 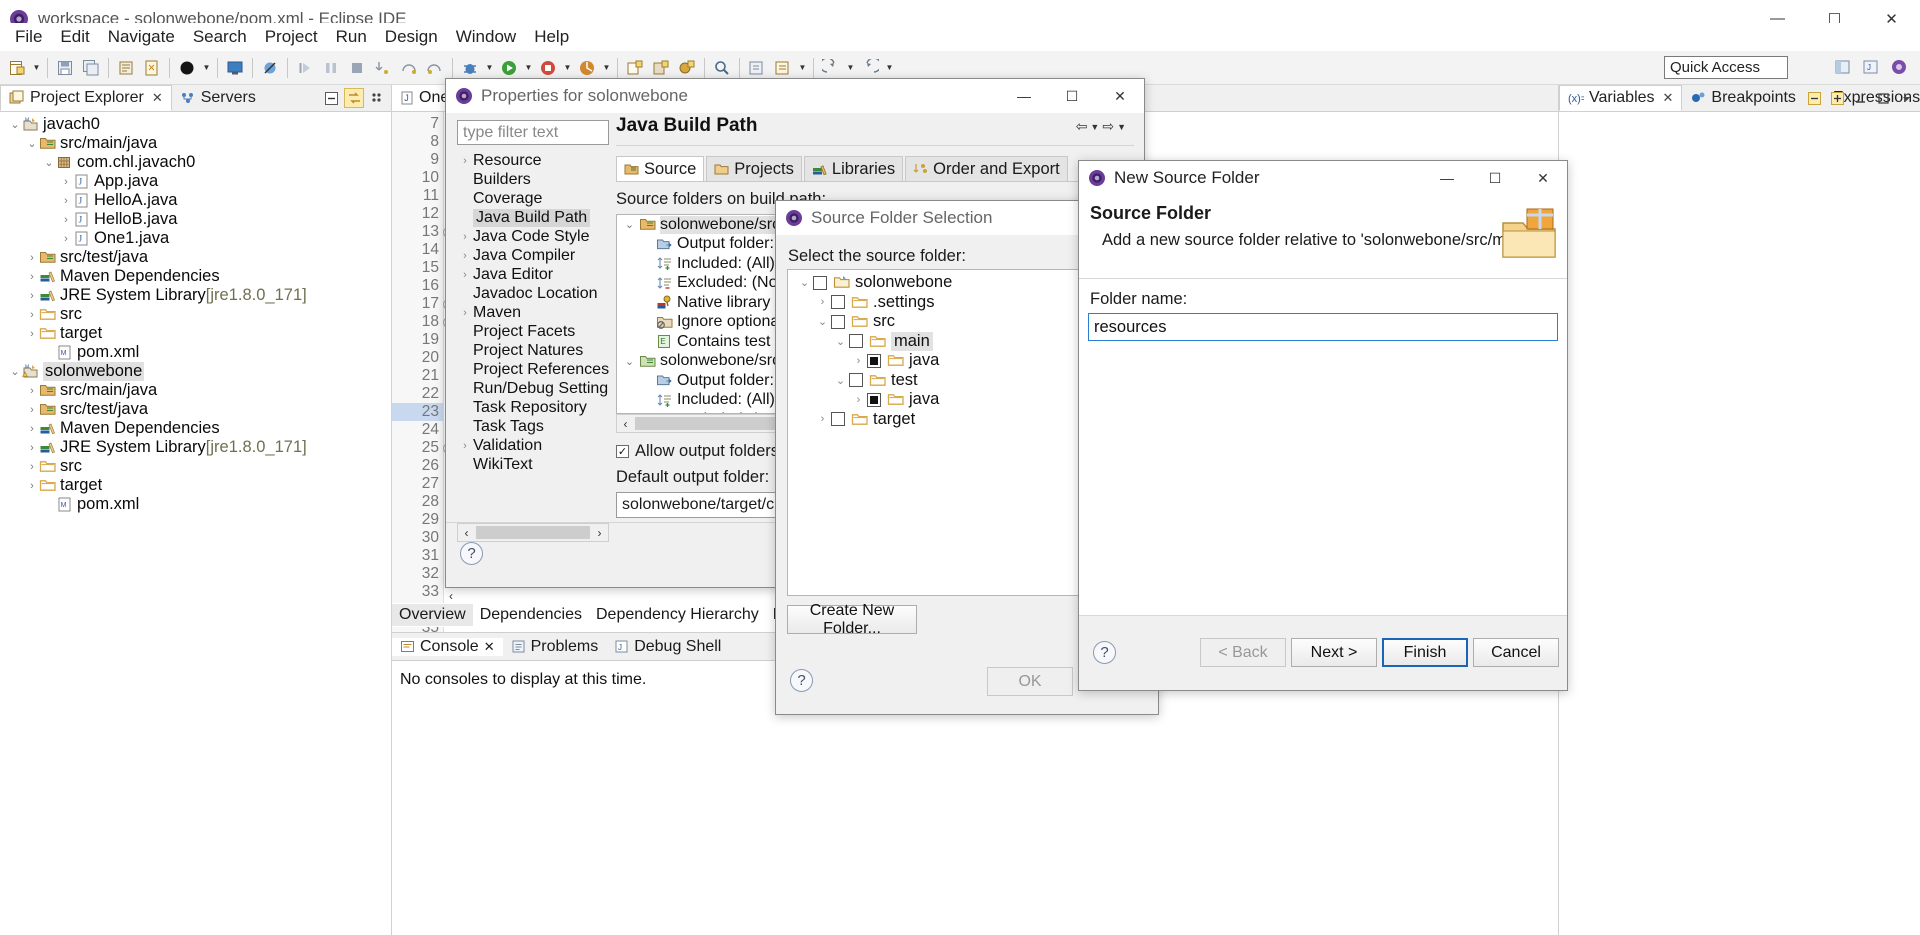 What do you see at coordinates (235, 68) in the screenshot?
I see `open-perspective-icon` at bounding box center [235, 68].